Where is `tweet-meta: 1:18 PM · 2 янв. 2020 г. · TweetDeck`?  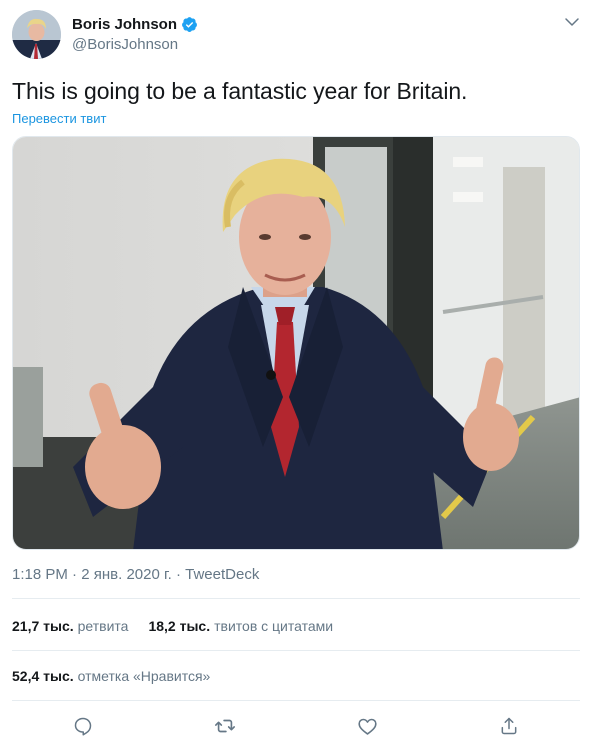 tweet-meta: 1:18 PM · 2 янв. 2020 г. · TweetDeck is located at coordinates (135, 574).